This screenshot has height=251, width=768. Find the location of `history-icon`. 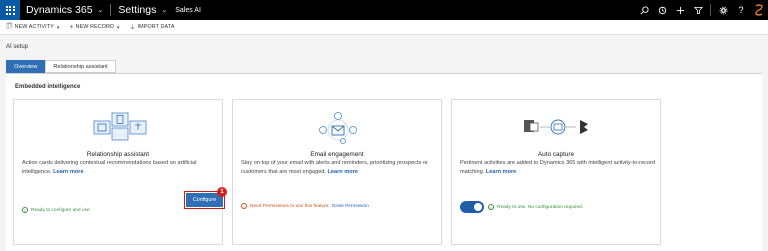

history-icon is located at coordinates (662, 10).